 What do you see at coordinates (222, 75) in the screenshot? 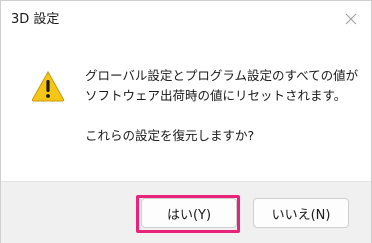
I see `message-line-1: グローバル設定とプログラム設定のすべての値が` at bounding box center [222, 75].